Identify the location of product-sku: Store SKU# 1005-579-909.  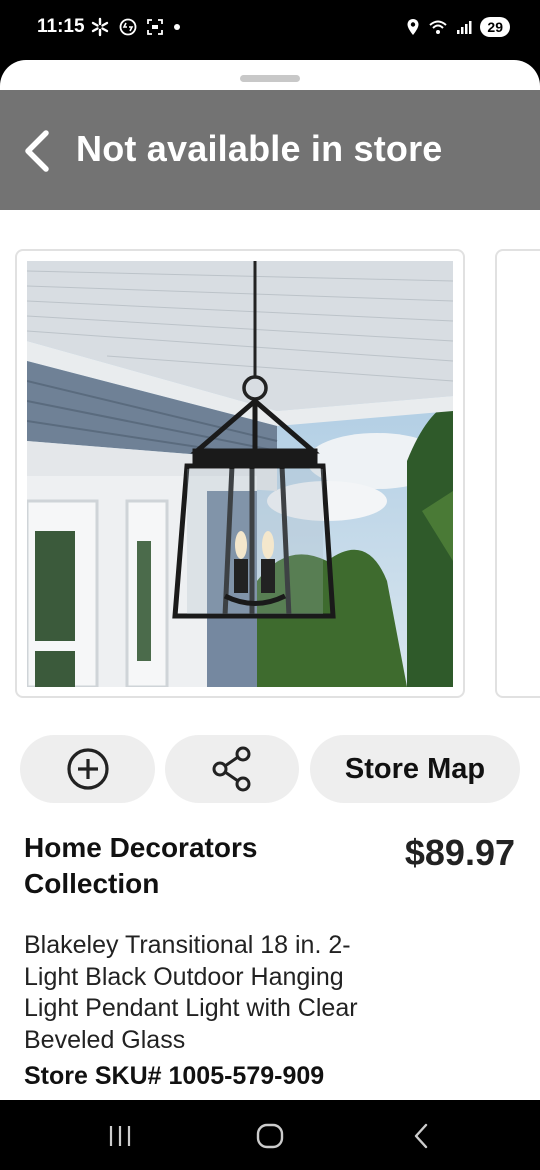
(174, 1076).